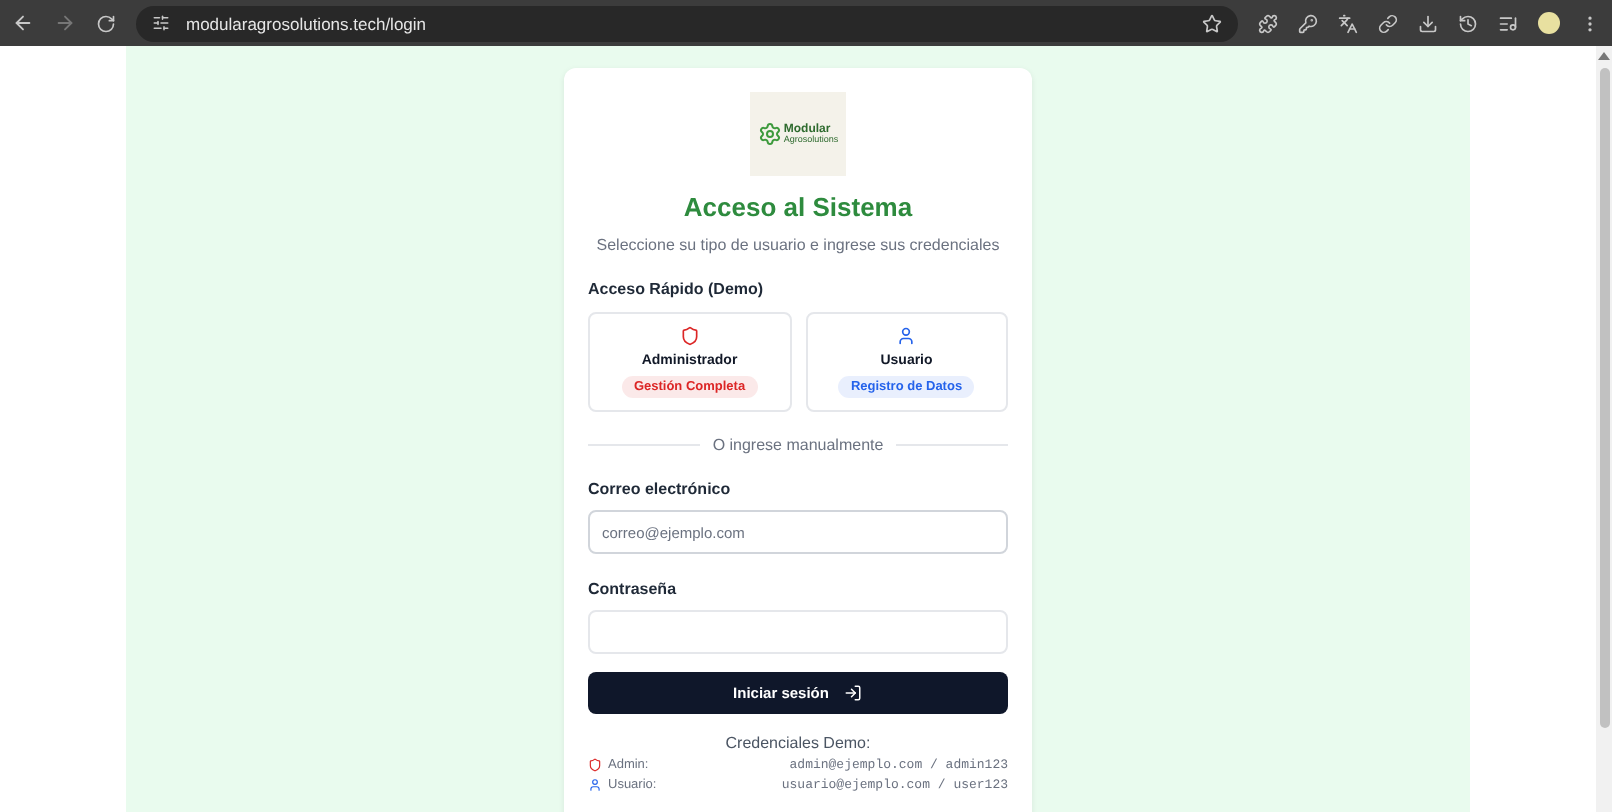  What do you see at coordinates (798, 445) in the screenshot?
I see `divider-text: O ingrese manualmente` at bounding box center [798, 445].